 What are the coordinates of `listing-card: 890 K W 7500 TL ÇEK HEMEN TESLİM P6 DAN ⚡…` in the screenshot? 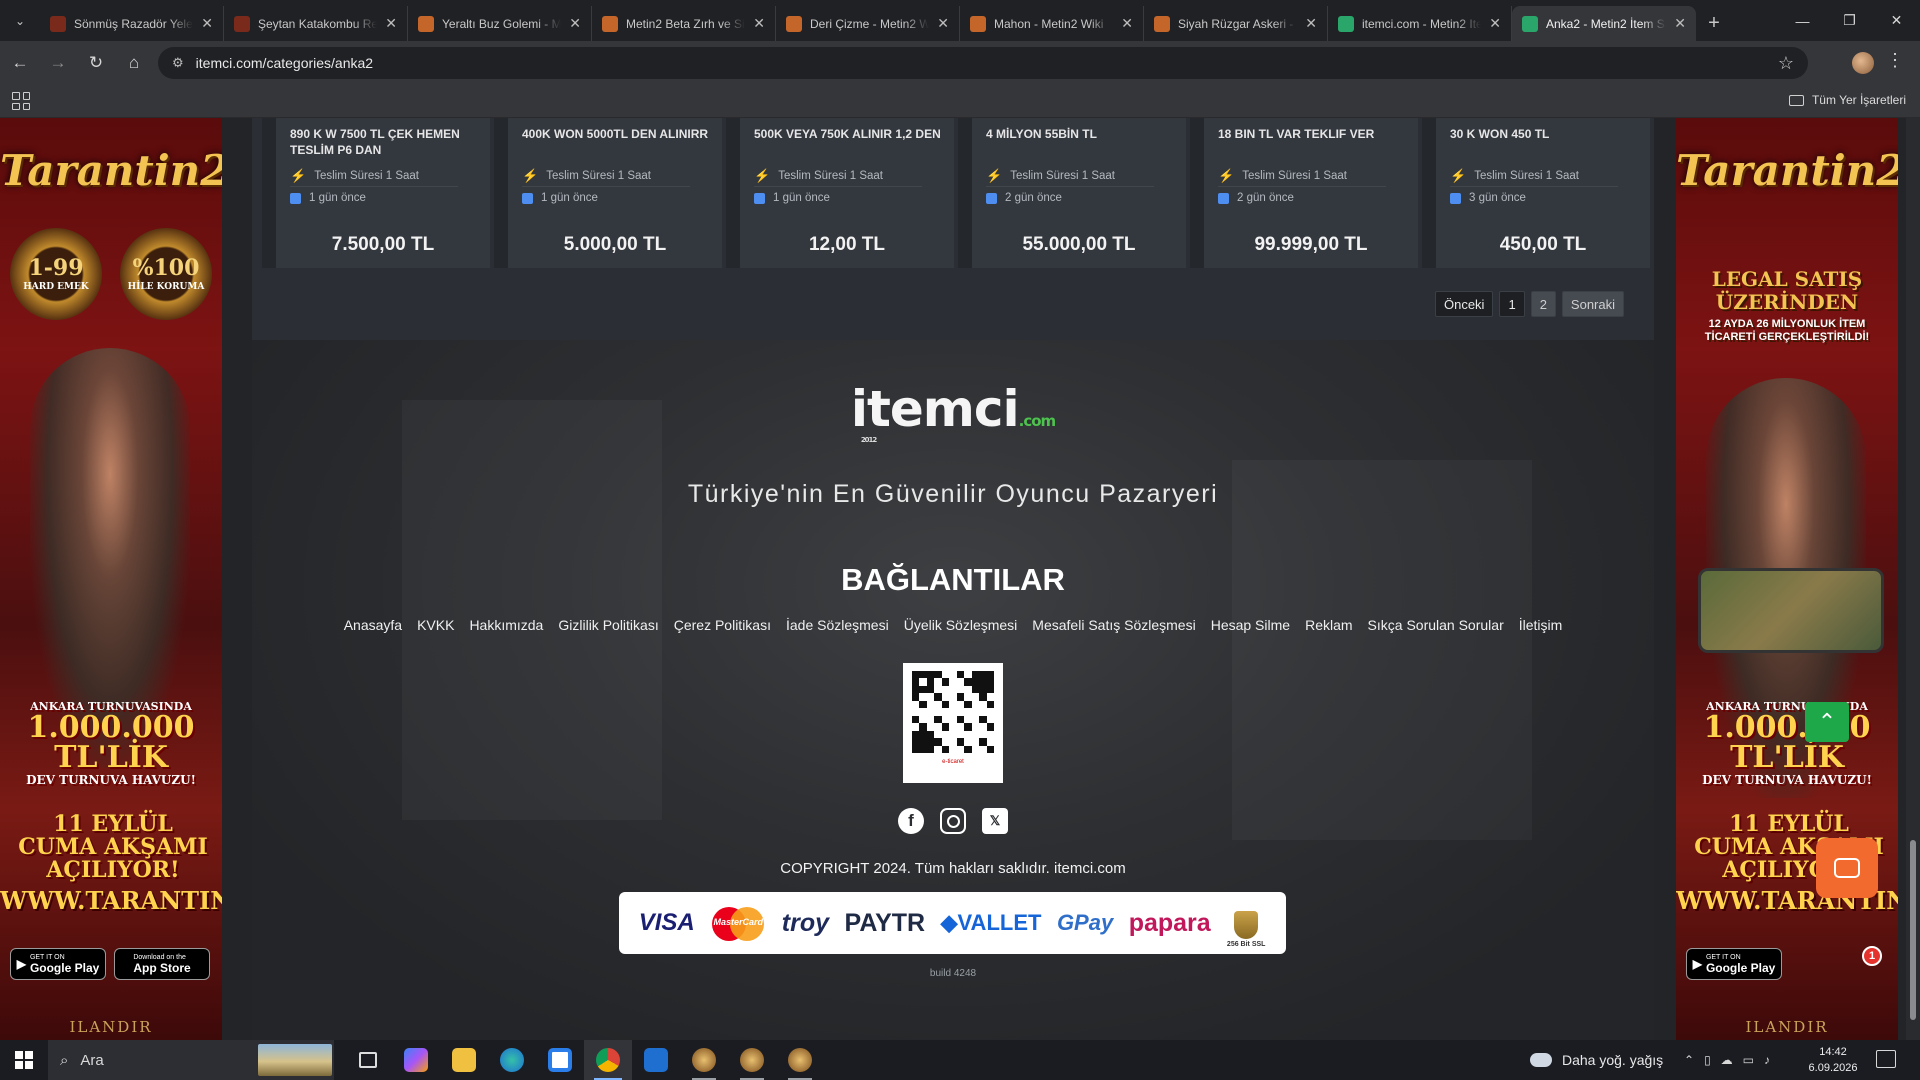 It's located at (376, 193).